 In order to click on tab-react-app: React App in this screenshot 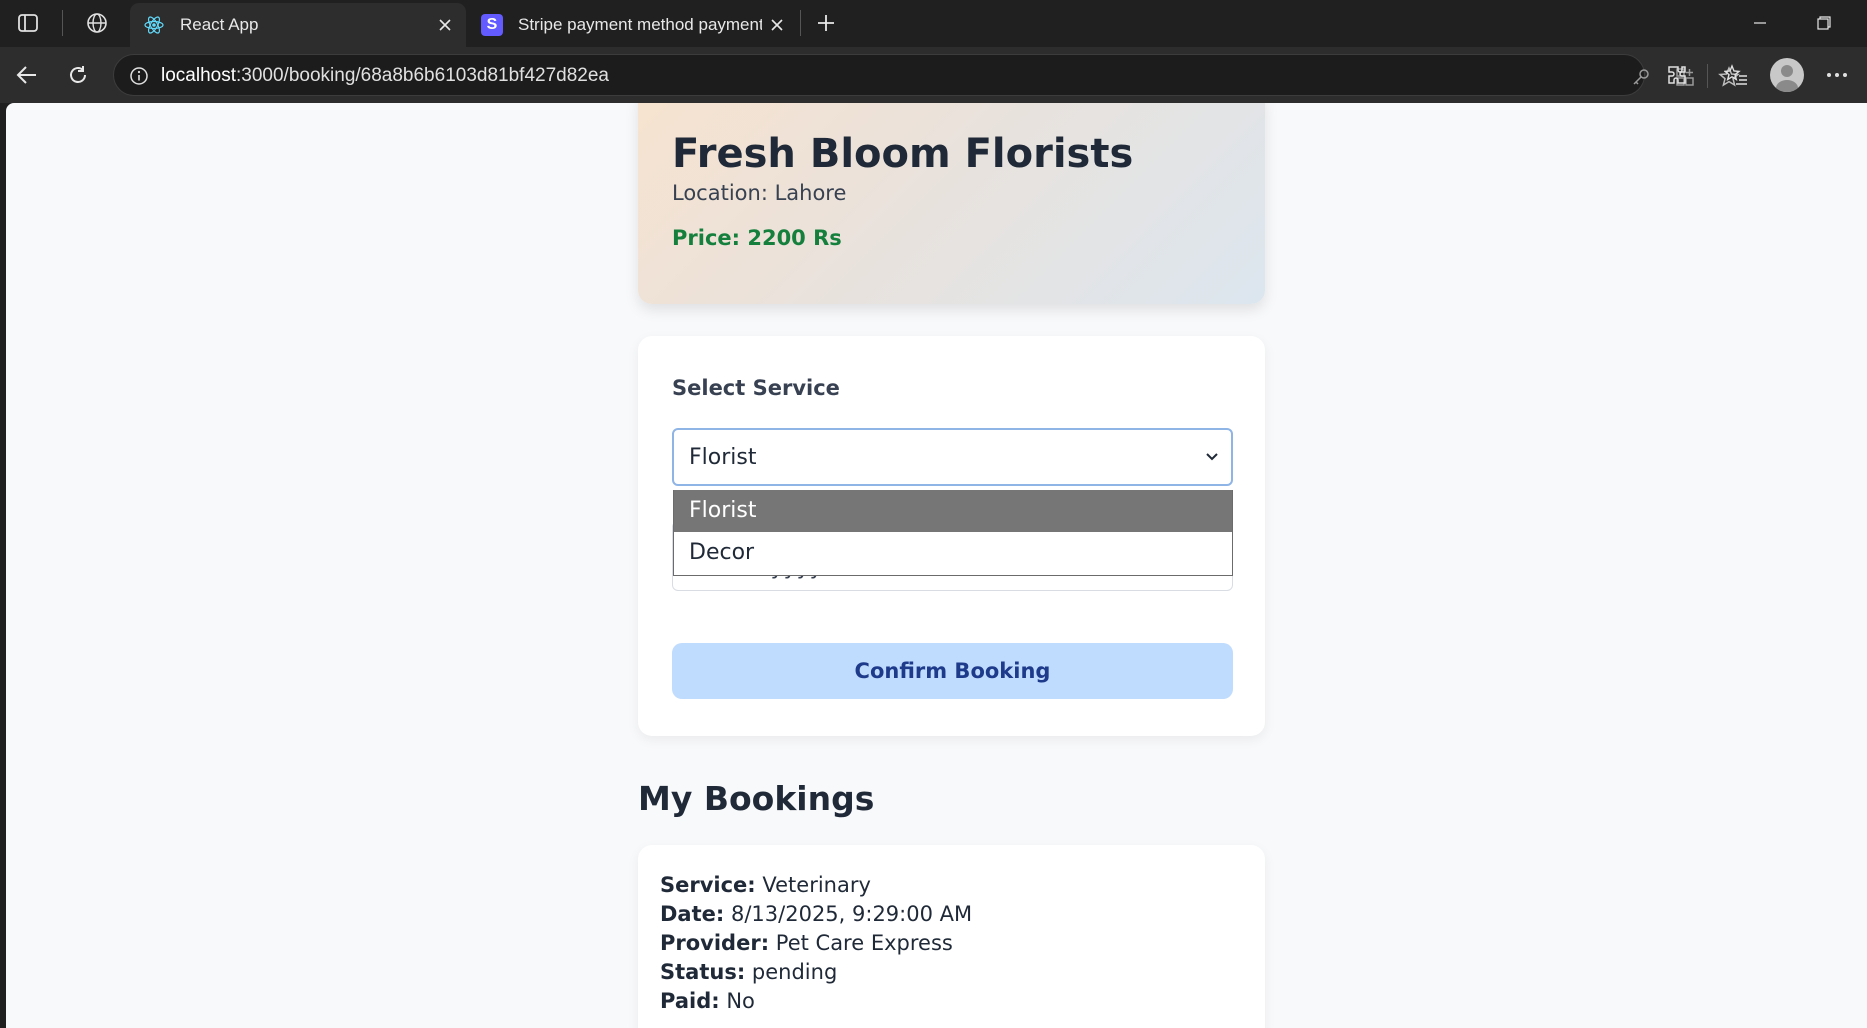, I will do `click(298, 25)`.